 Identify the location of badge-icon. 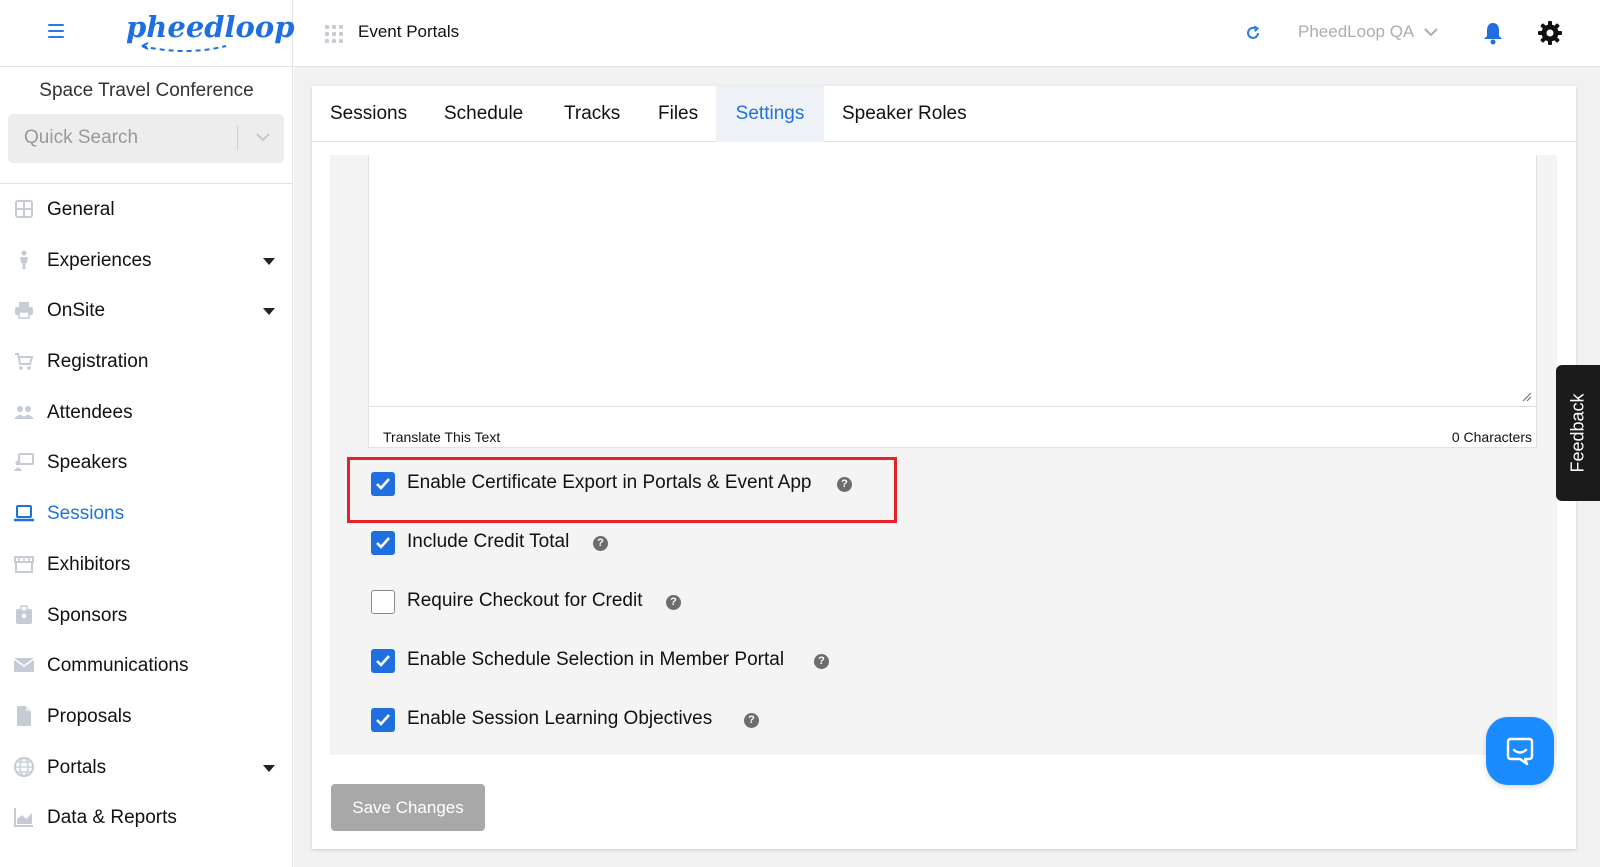
(24, 614).